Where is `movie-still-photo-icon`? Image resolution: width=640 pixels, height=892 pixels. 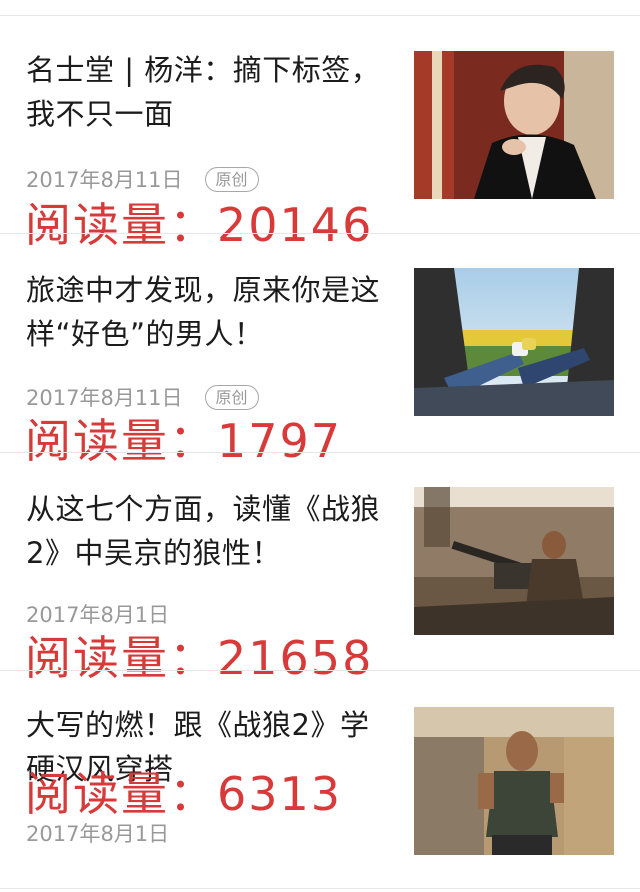
movie-still-photo-icon is located at coordinates (514, 561).